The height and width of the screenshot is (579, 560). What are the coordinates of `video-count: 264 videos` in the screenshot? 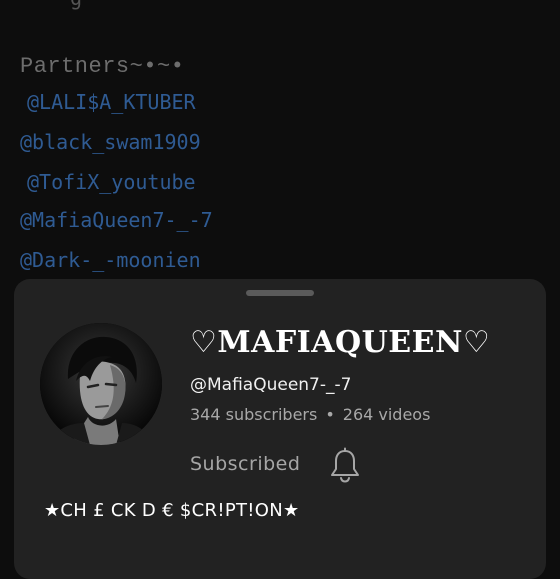 It's located at (386, 414).